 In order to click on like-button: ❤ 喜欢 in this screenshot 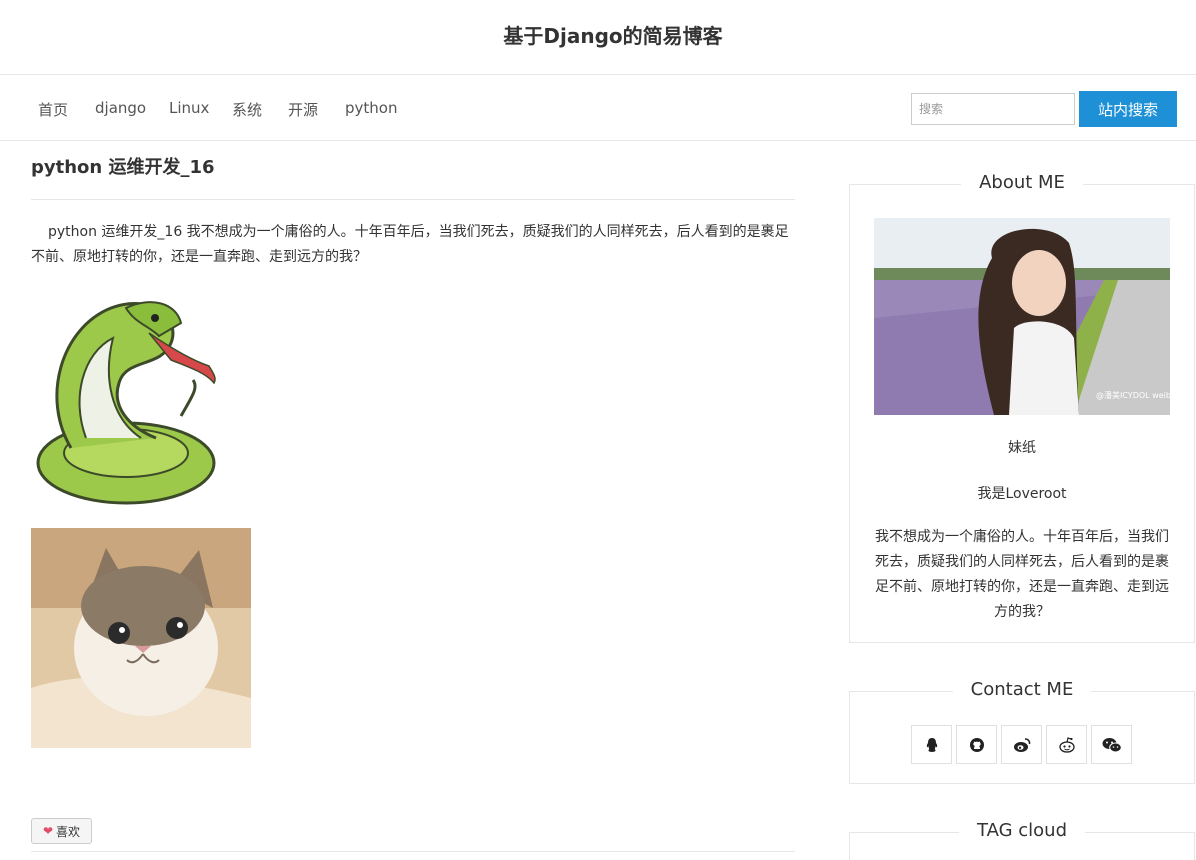, I will do `click(61, 831)`.